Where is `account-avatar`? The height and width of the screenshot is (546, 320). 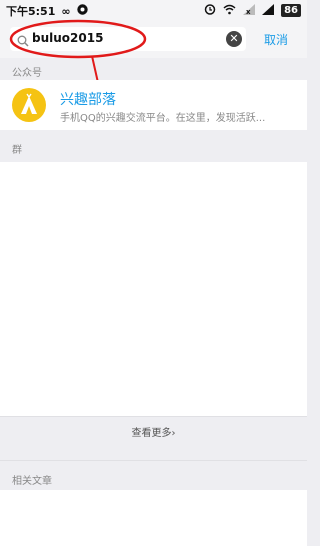 account-avatar is located at coordinates (29, 105).